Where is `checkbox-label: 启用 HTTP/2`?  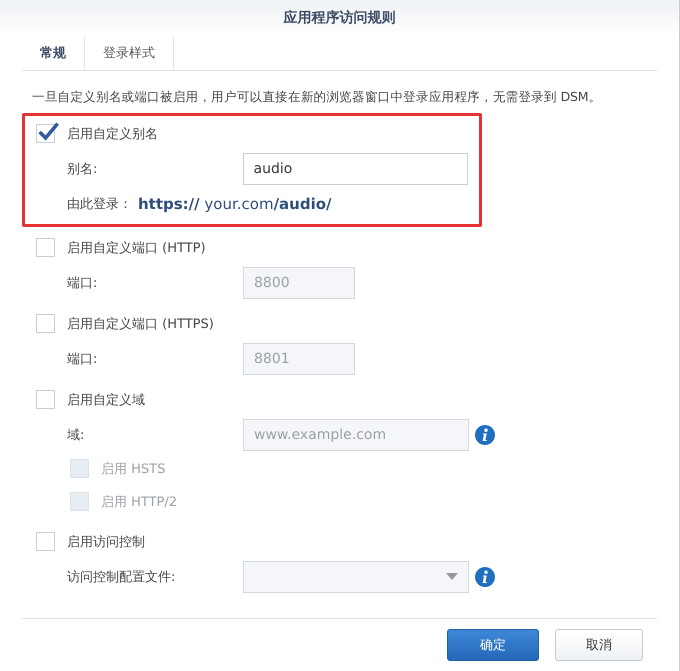 checkbox-label: 启用 HTTP/2 is located at coordinates (139, 502).